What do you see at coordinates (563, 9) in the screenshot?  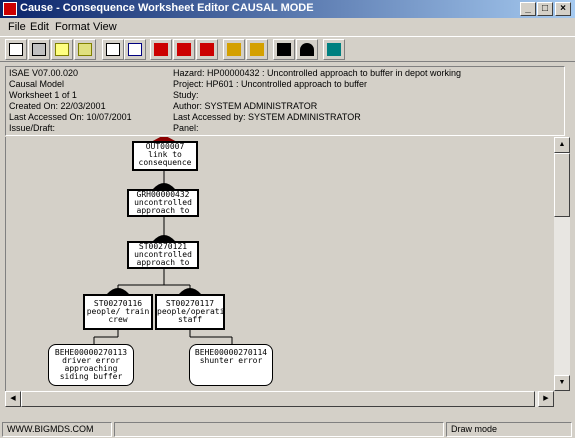 I see `close-button: ×` at bounding box center [563, 9].